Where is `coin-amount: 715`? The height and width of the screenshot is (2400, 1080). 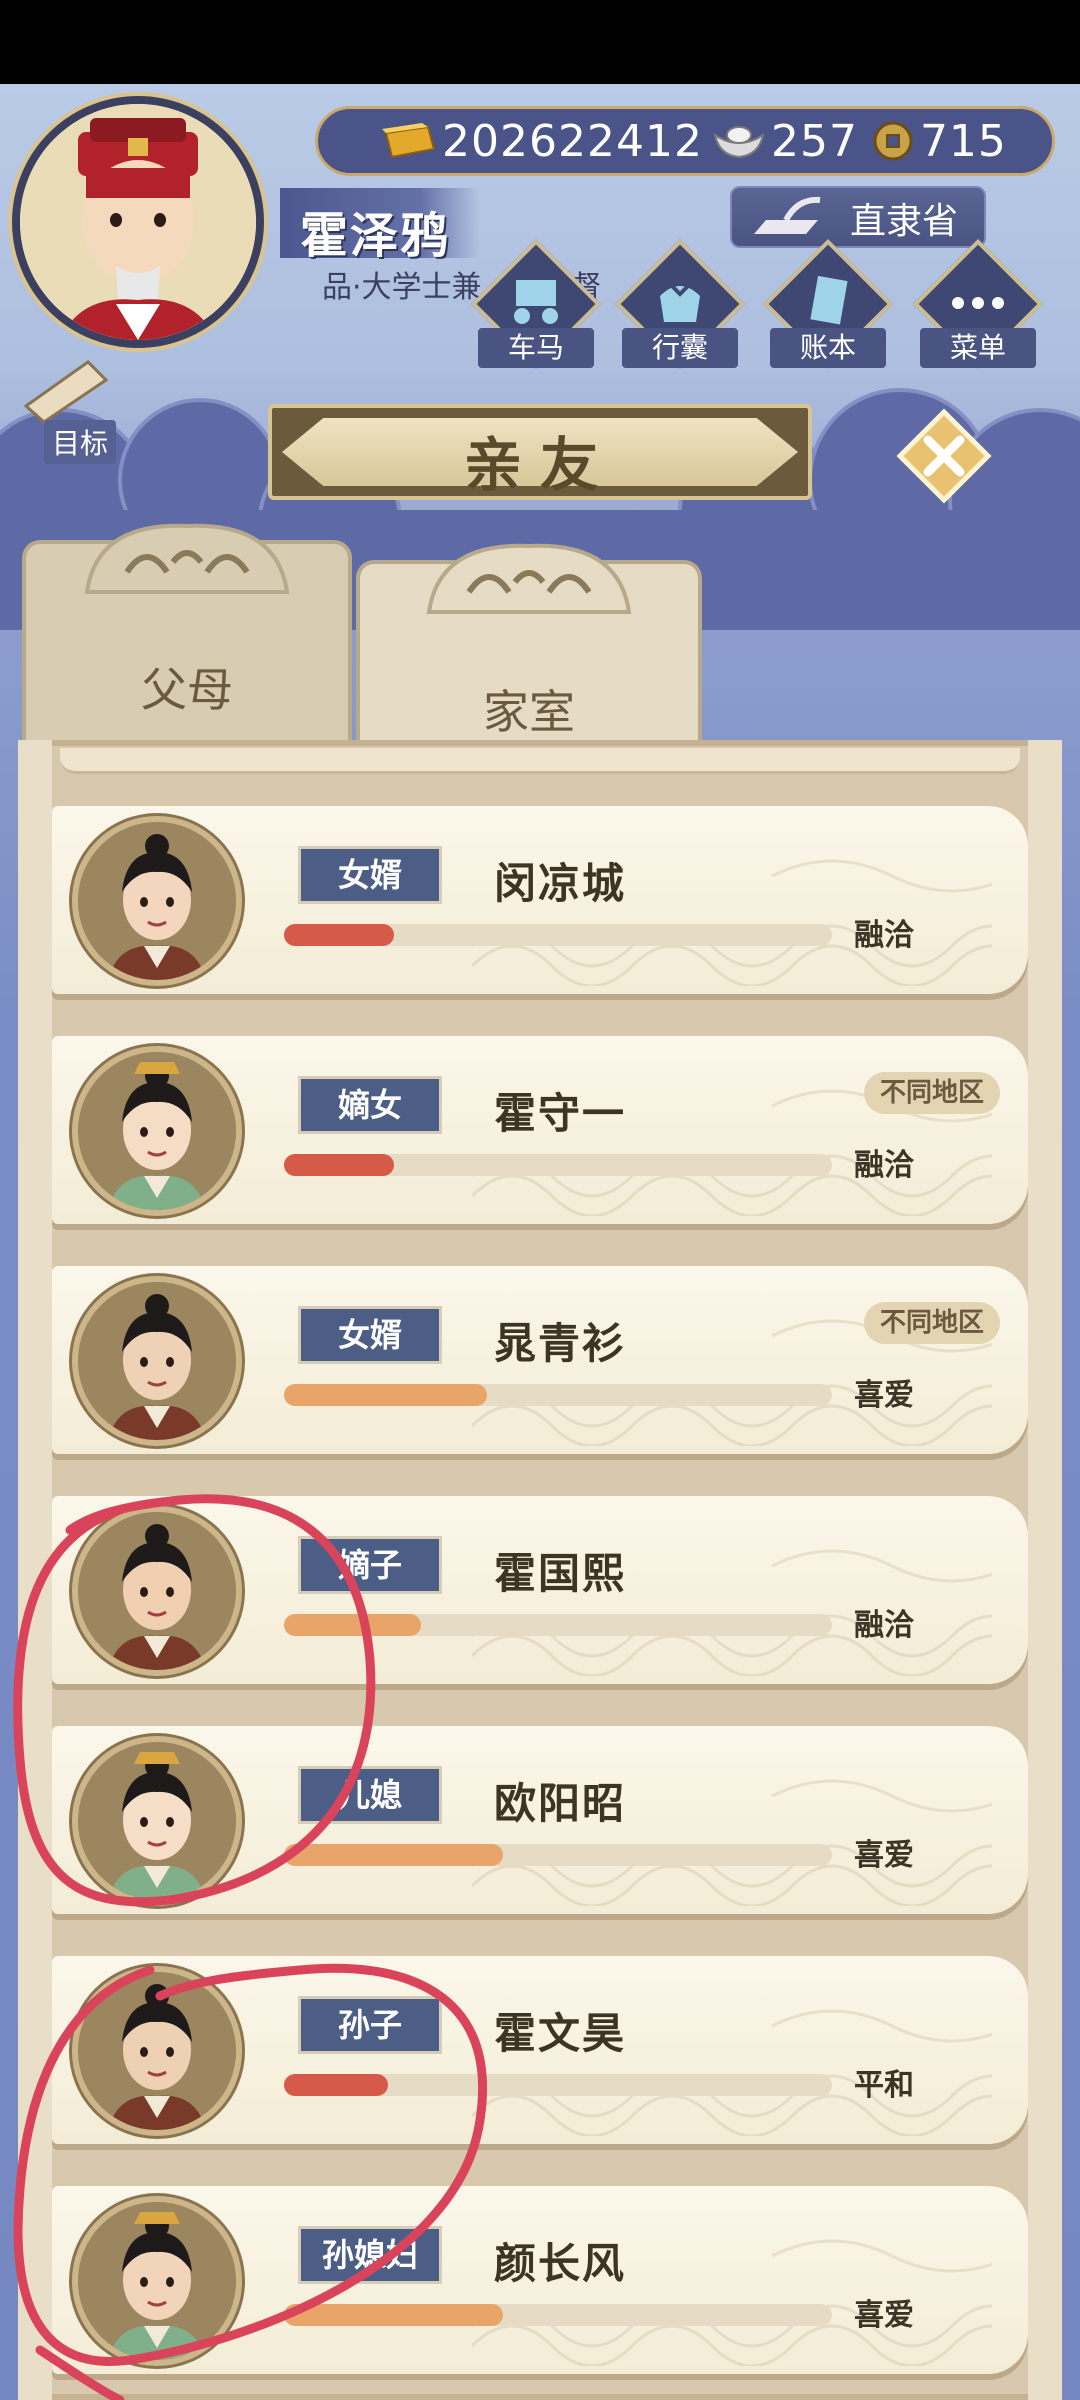
coin-amount: 715 is located at coordinates (963, 141).